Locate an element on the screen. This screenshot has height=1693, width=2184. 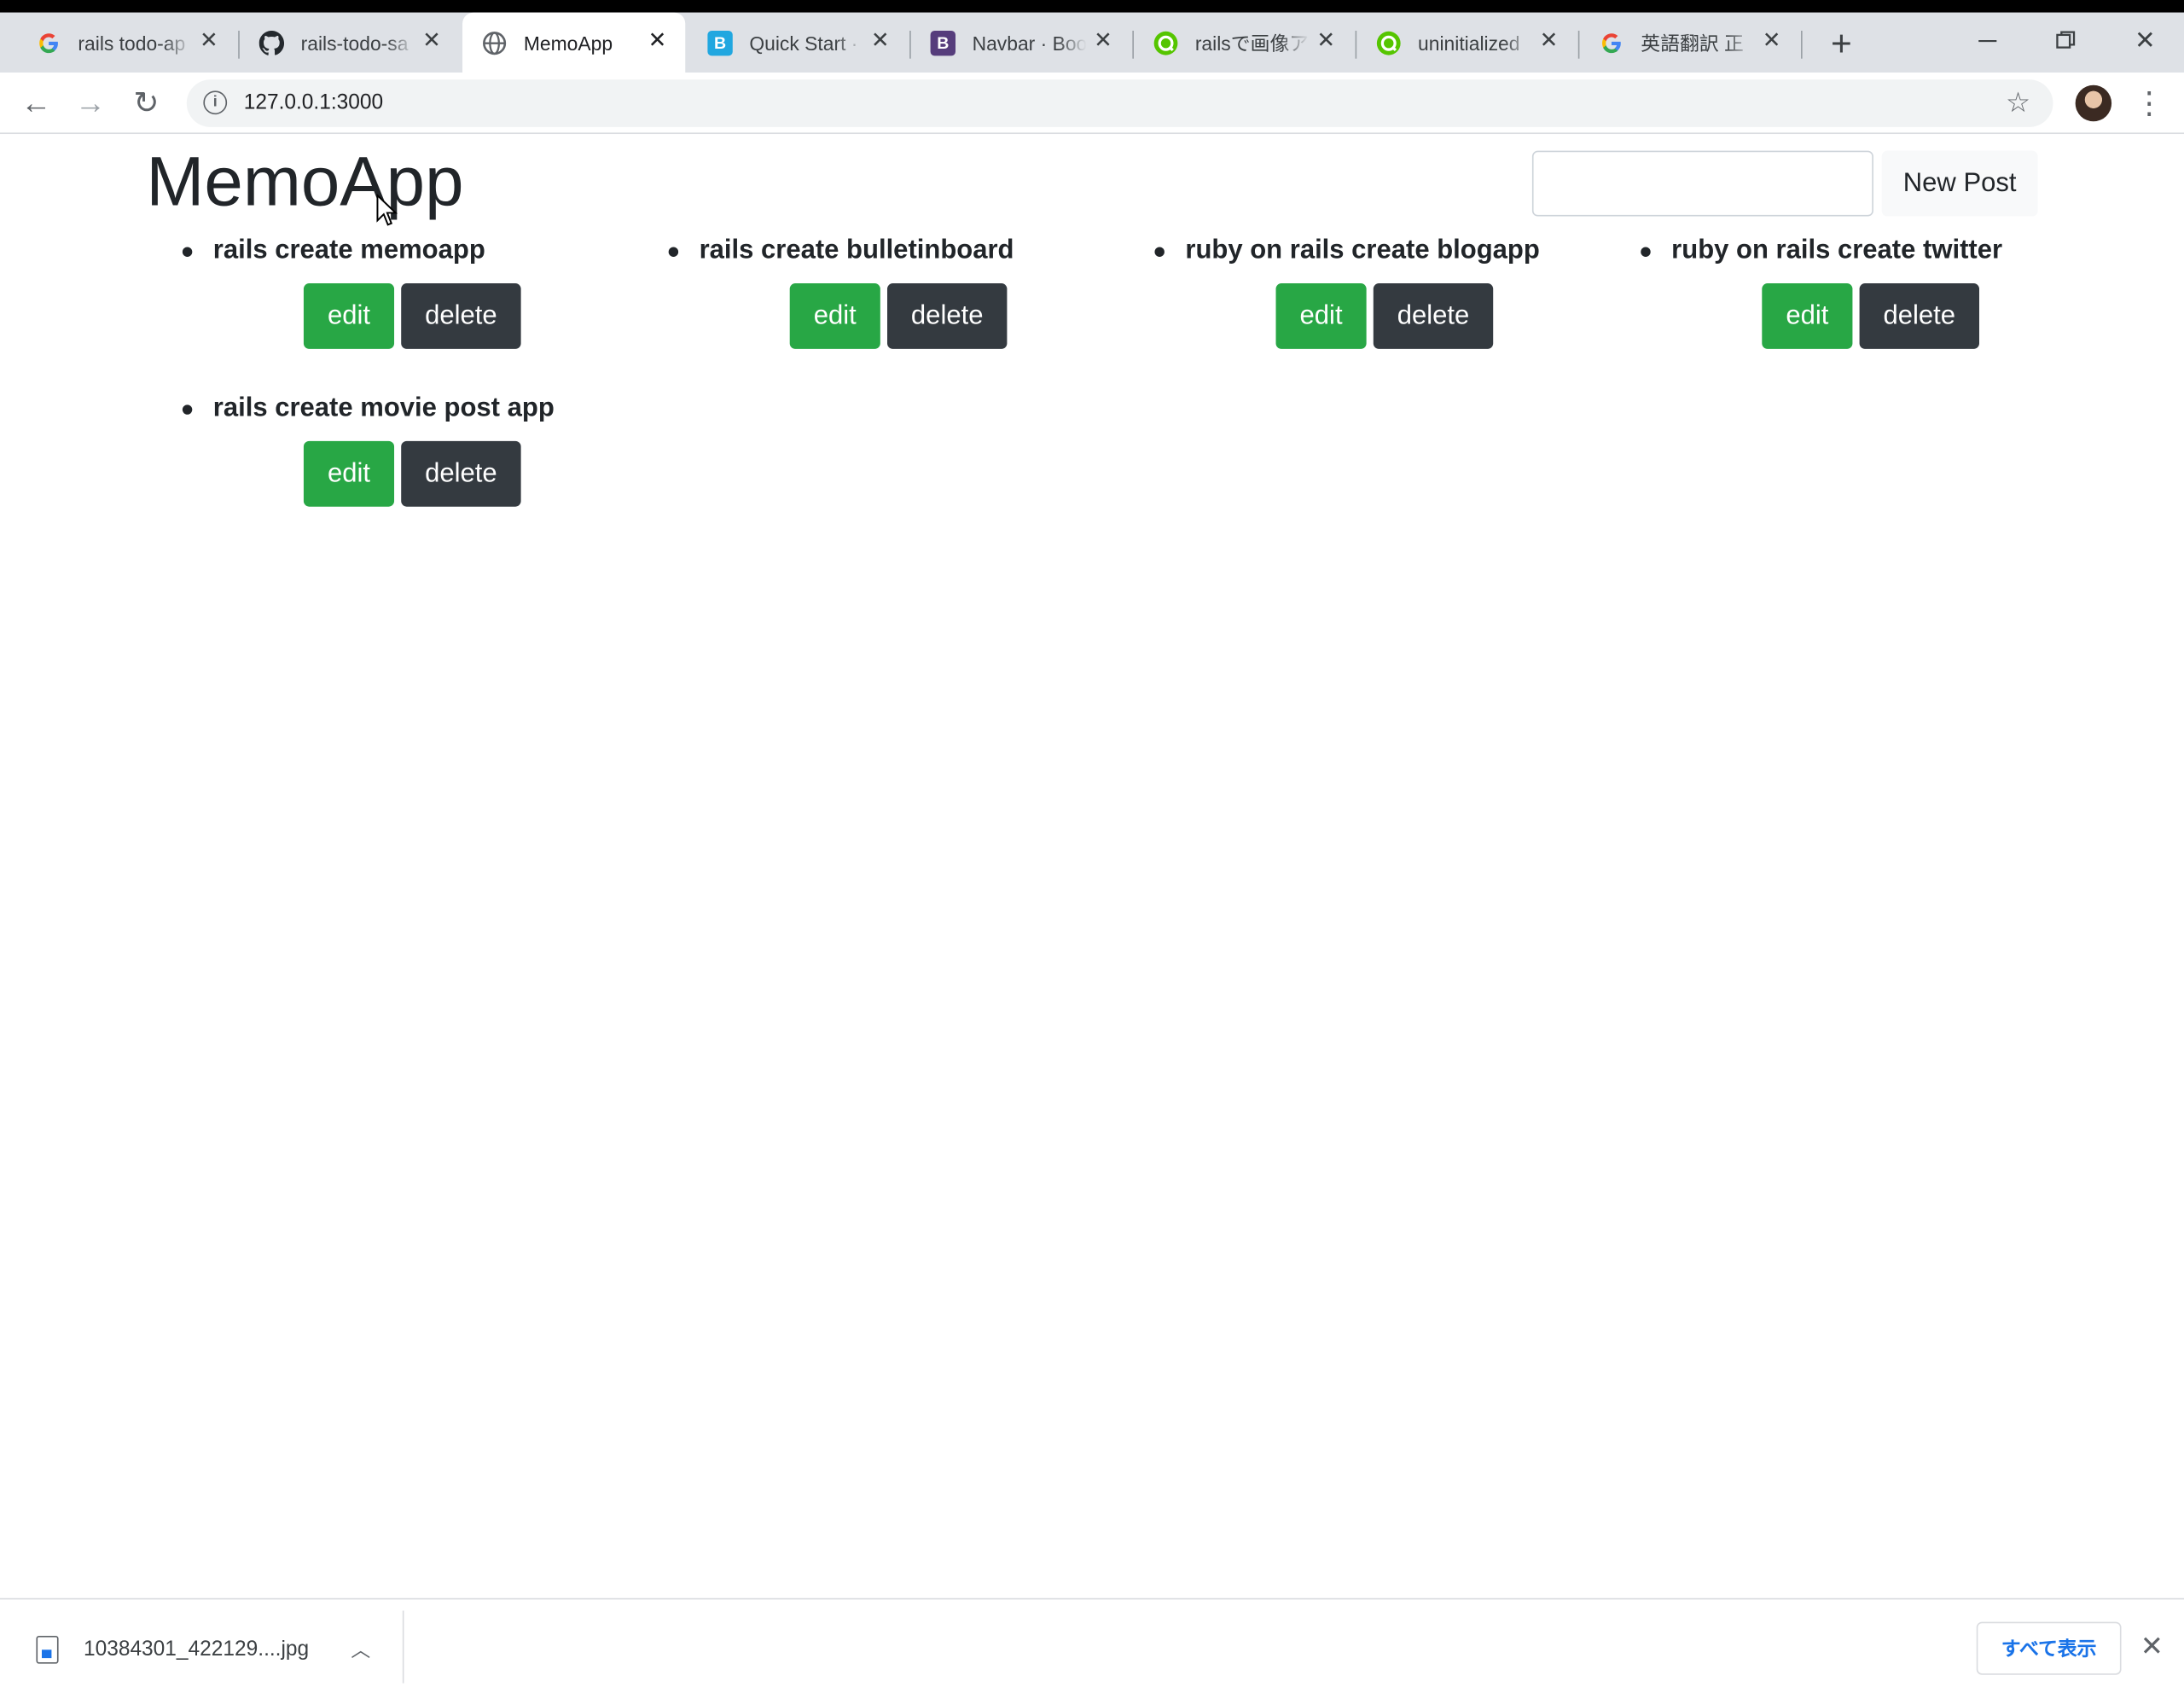
tab-navbar-bootstrap: B Navbar · Boo ✕ is located at coordinates (1021, 43).